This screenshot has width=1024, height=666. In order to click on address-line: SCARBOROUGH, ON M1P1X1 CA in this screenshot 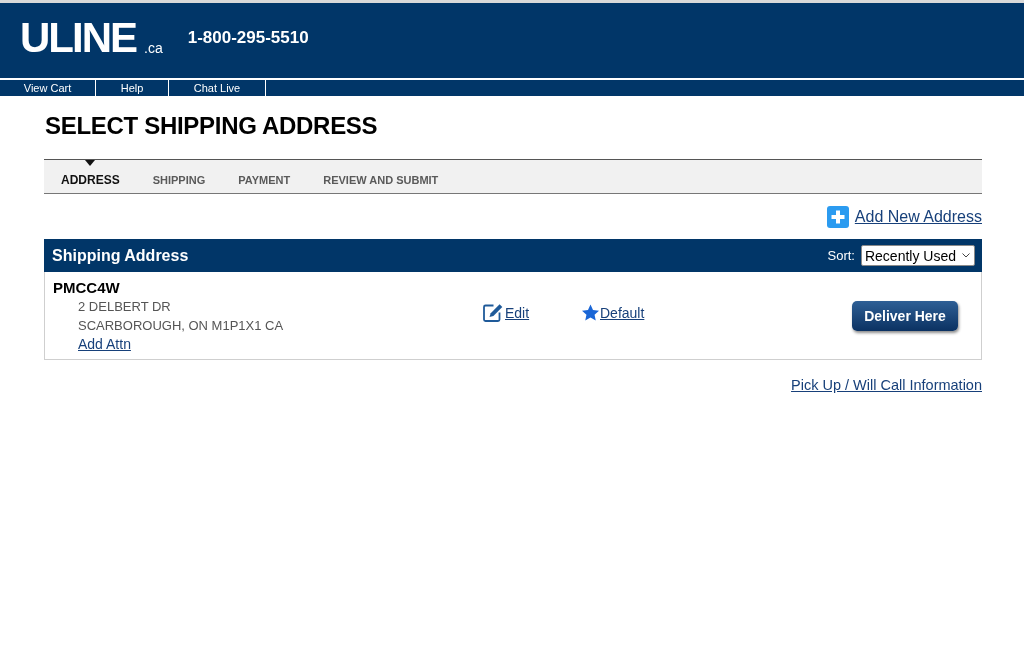, I will do `click(181, 325)`.